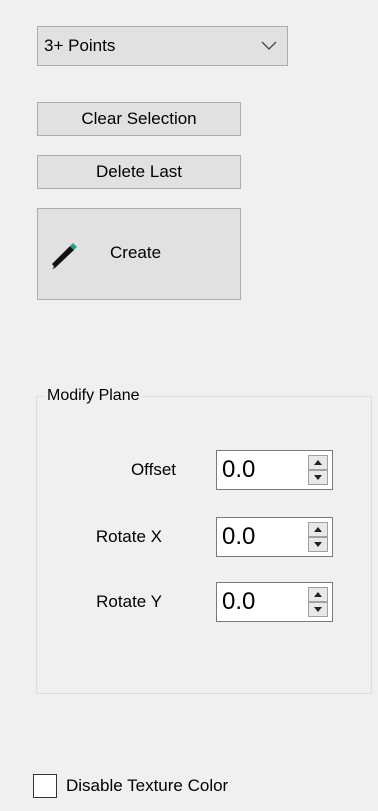  I want to click on rotate-x-increment, so click(318, 529).